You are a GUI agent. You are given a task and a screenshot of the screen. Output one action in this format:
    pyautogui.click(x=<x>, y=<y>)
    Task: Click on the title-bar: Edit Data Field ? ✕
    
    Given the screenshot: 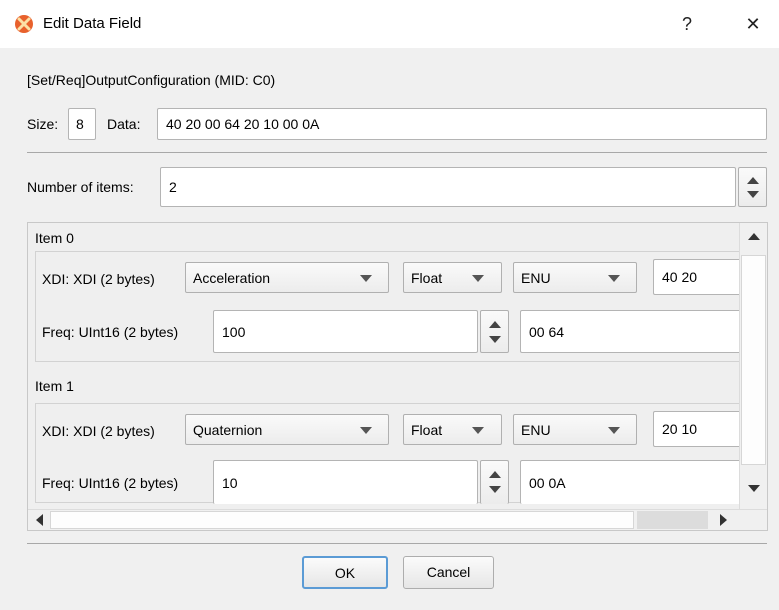 What is the action you would take?
    pyautogui.click(x=389, y=24)
    